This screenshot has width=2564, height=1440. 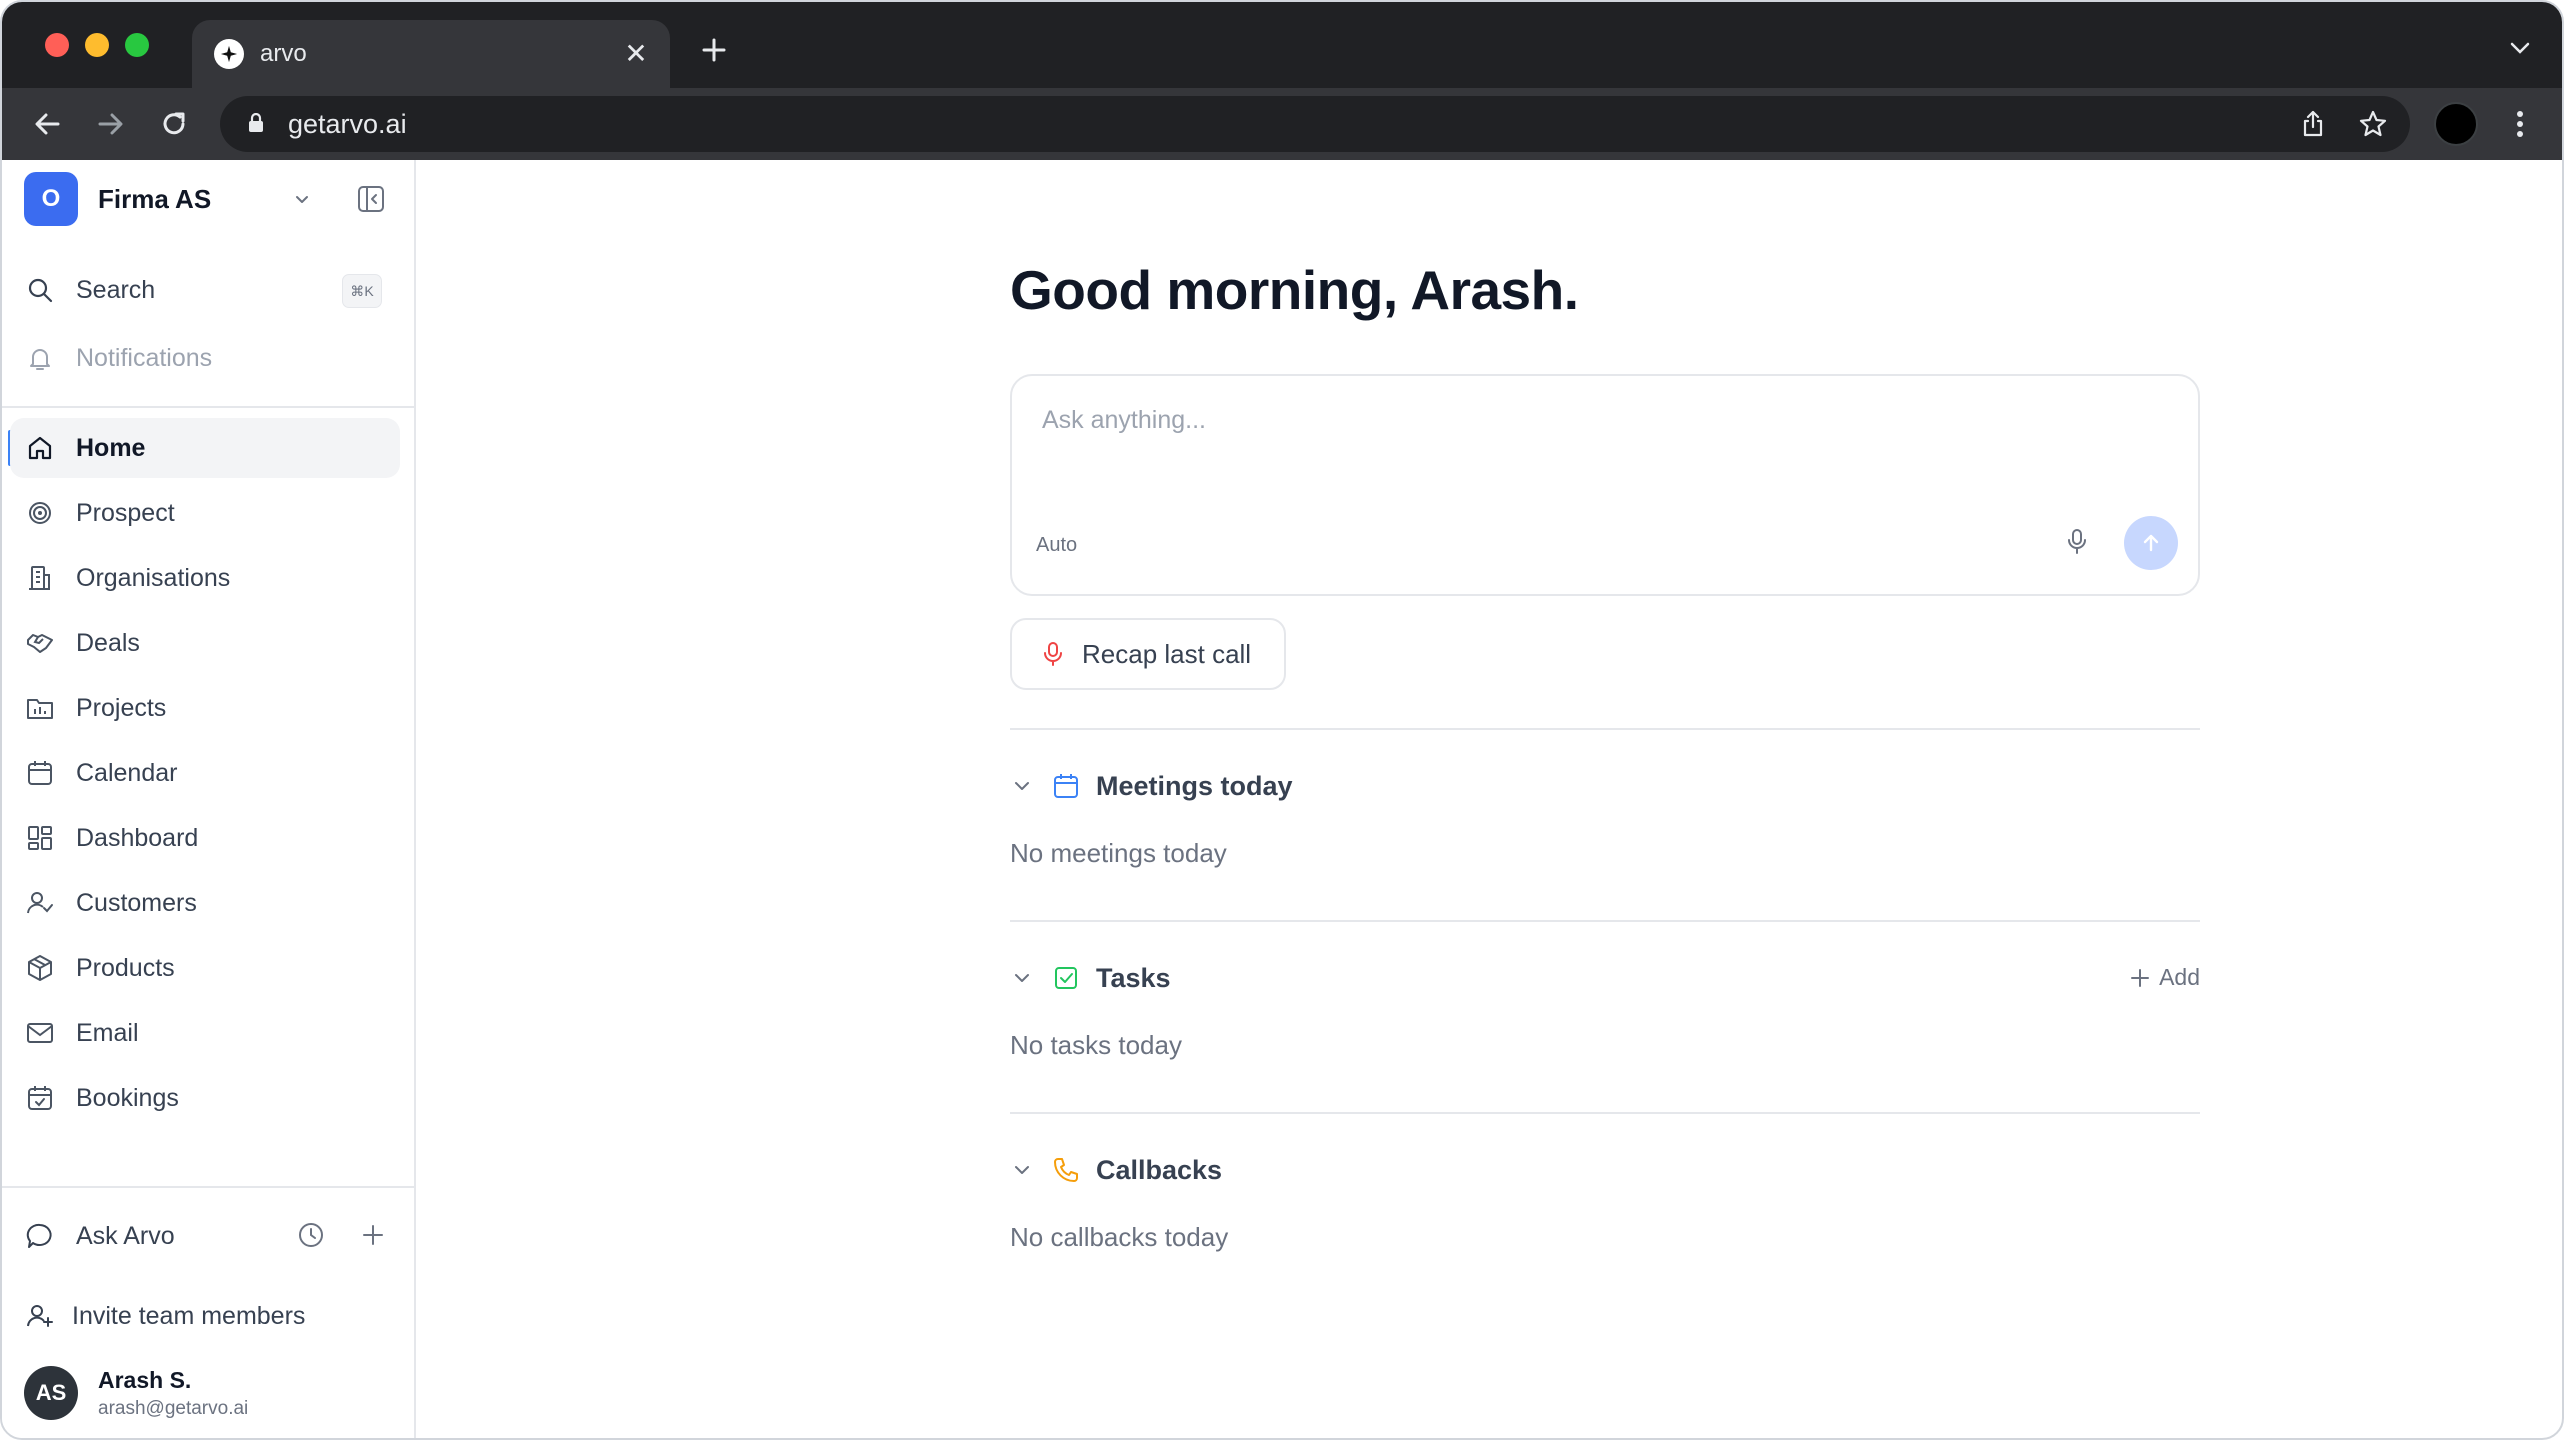 I want to click on mail-icon, so click(x=40, y=1033).